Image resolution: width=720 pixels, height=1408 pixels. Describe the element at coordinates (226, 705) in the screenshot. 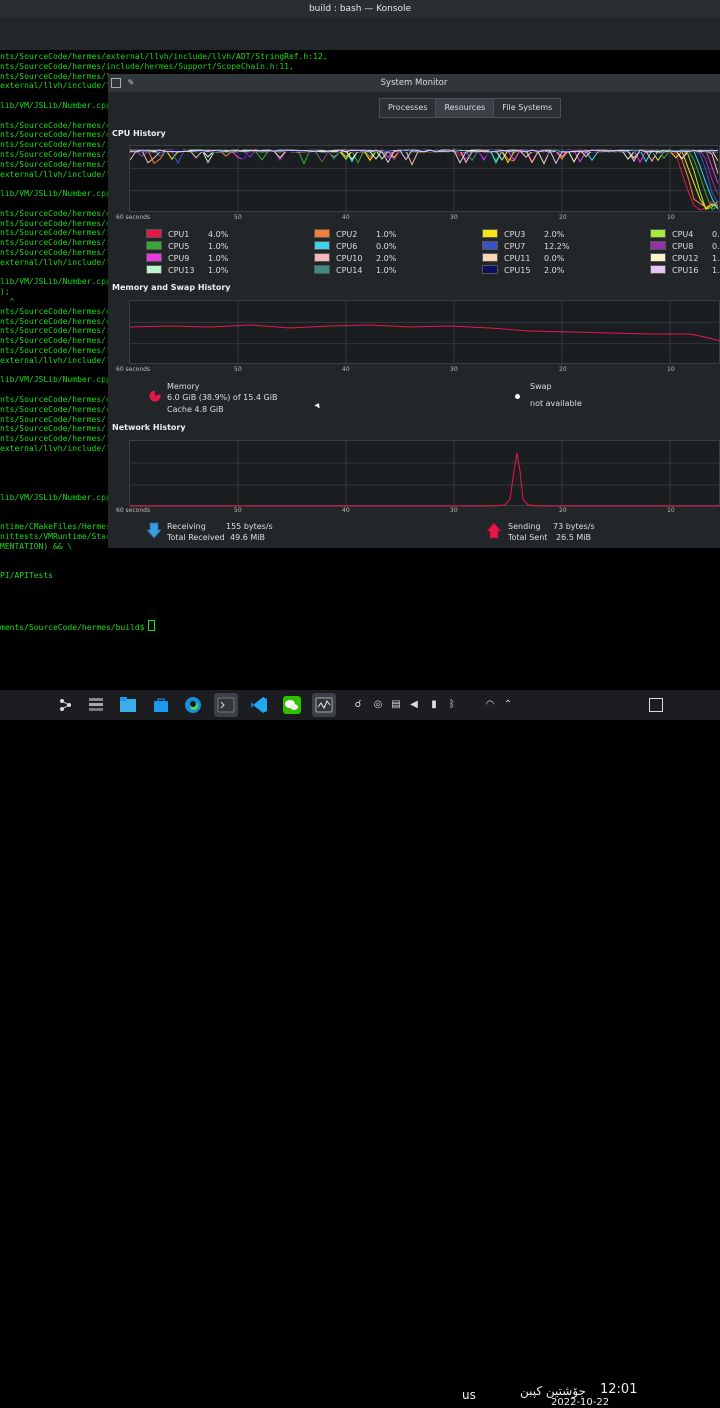

I see `konsole-taskbar-icon` at that location.